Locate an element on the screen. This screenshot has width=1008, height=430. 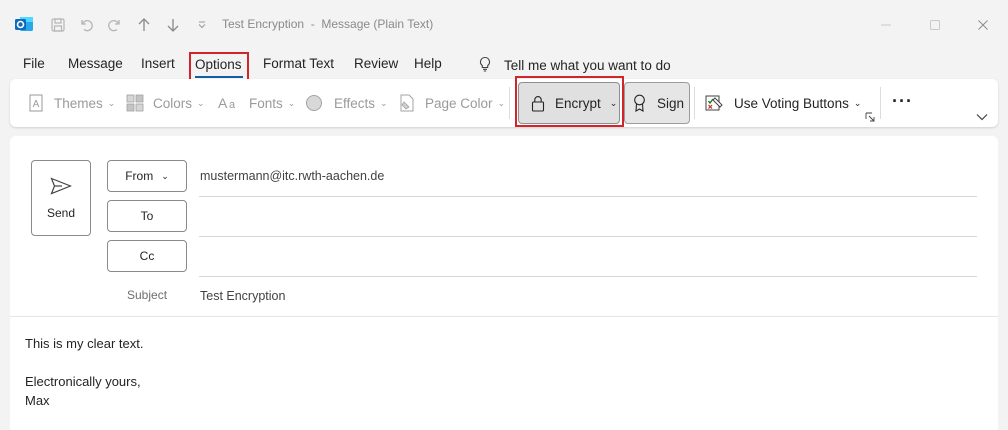
encrypt-button: Encrypt ⌄ is located at coordinates (569, 103).